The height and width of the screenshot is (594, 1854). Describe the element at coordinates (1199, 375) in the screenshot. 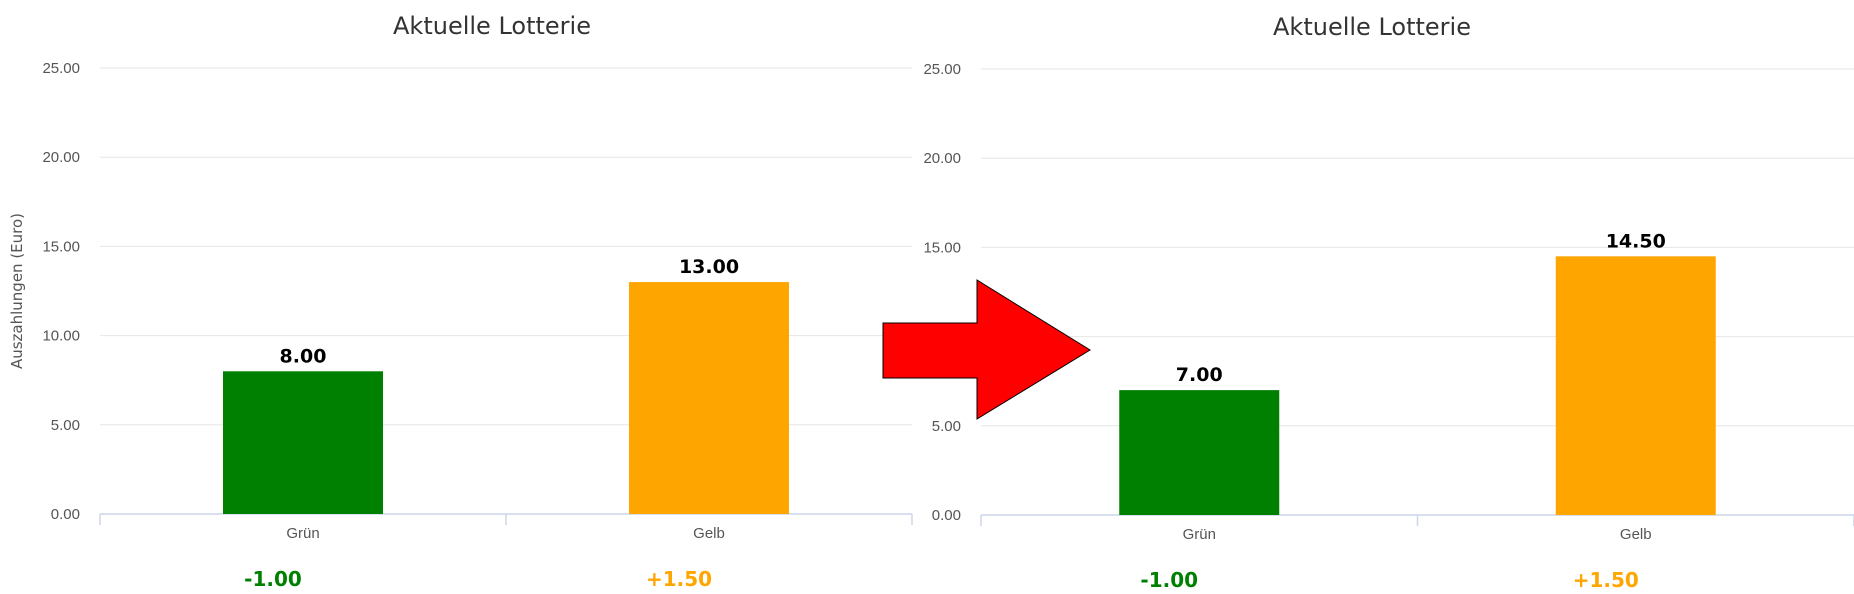

I see `bar-value-label: 7.00` at that location.